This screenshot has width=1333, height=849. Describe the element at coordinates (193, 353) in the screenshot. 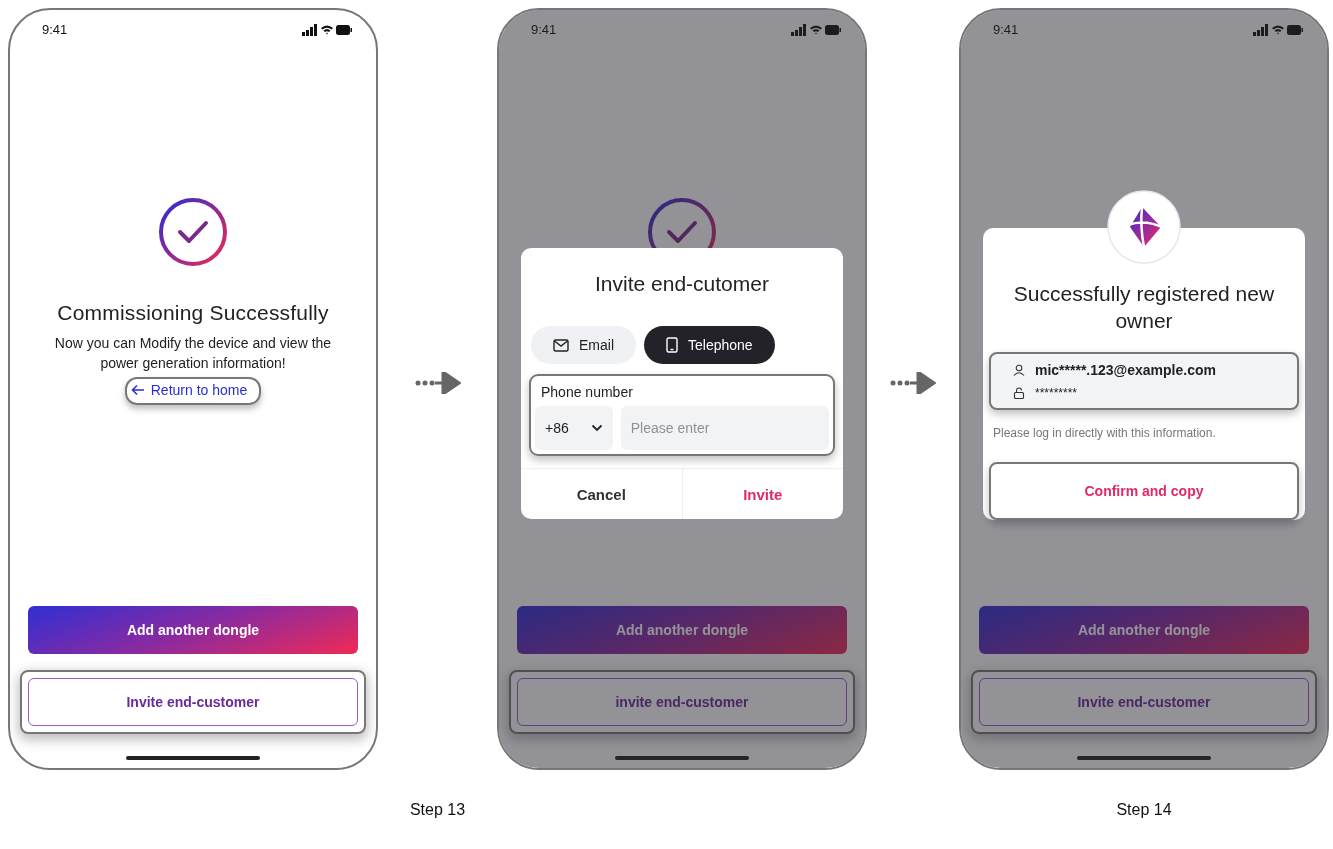

I see `success-message: Now you can Modify the device and view the power generation information!` at that location.